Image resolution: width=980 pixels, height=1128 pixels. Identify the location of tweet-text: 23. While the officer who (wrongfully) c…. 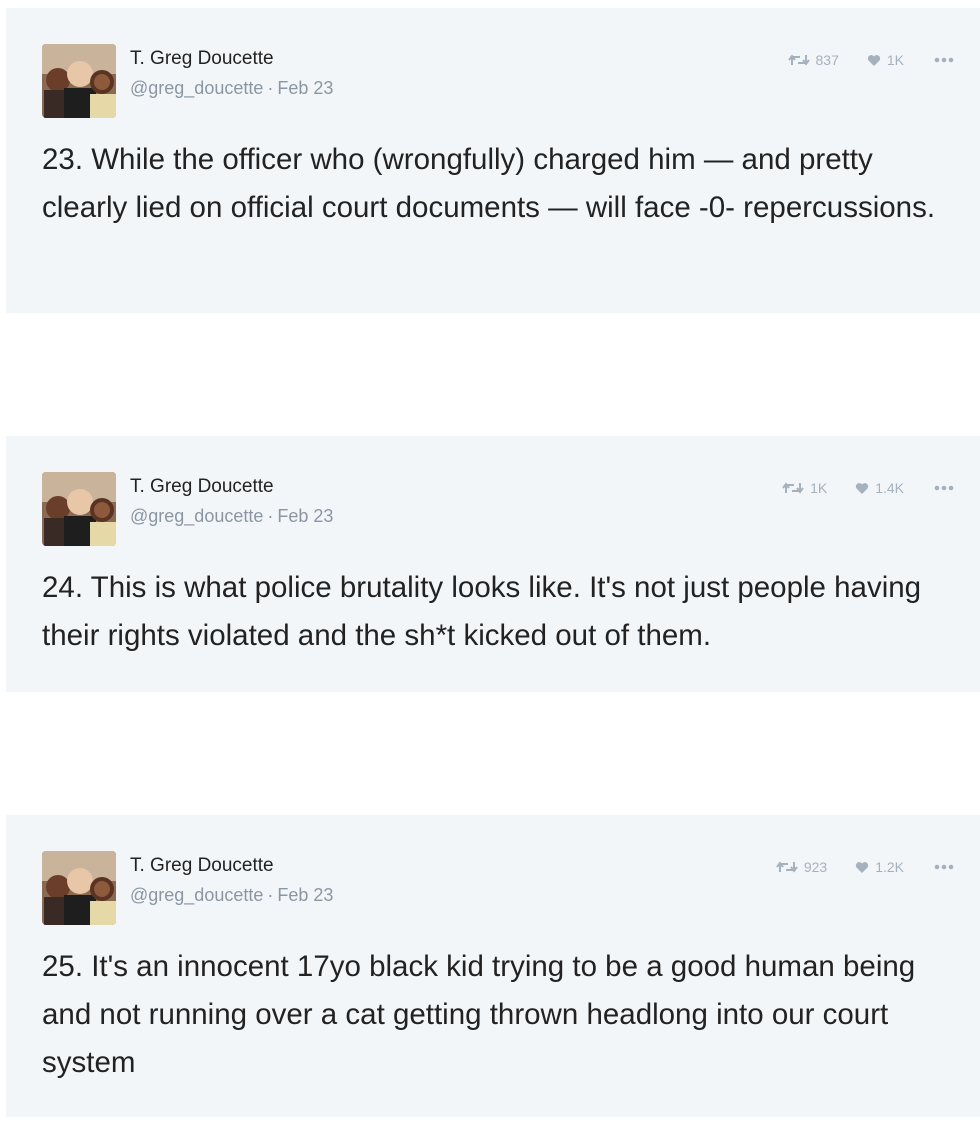
(489, 183).